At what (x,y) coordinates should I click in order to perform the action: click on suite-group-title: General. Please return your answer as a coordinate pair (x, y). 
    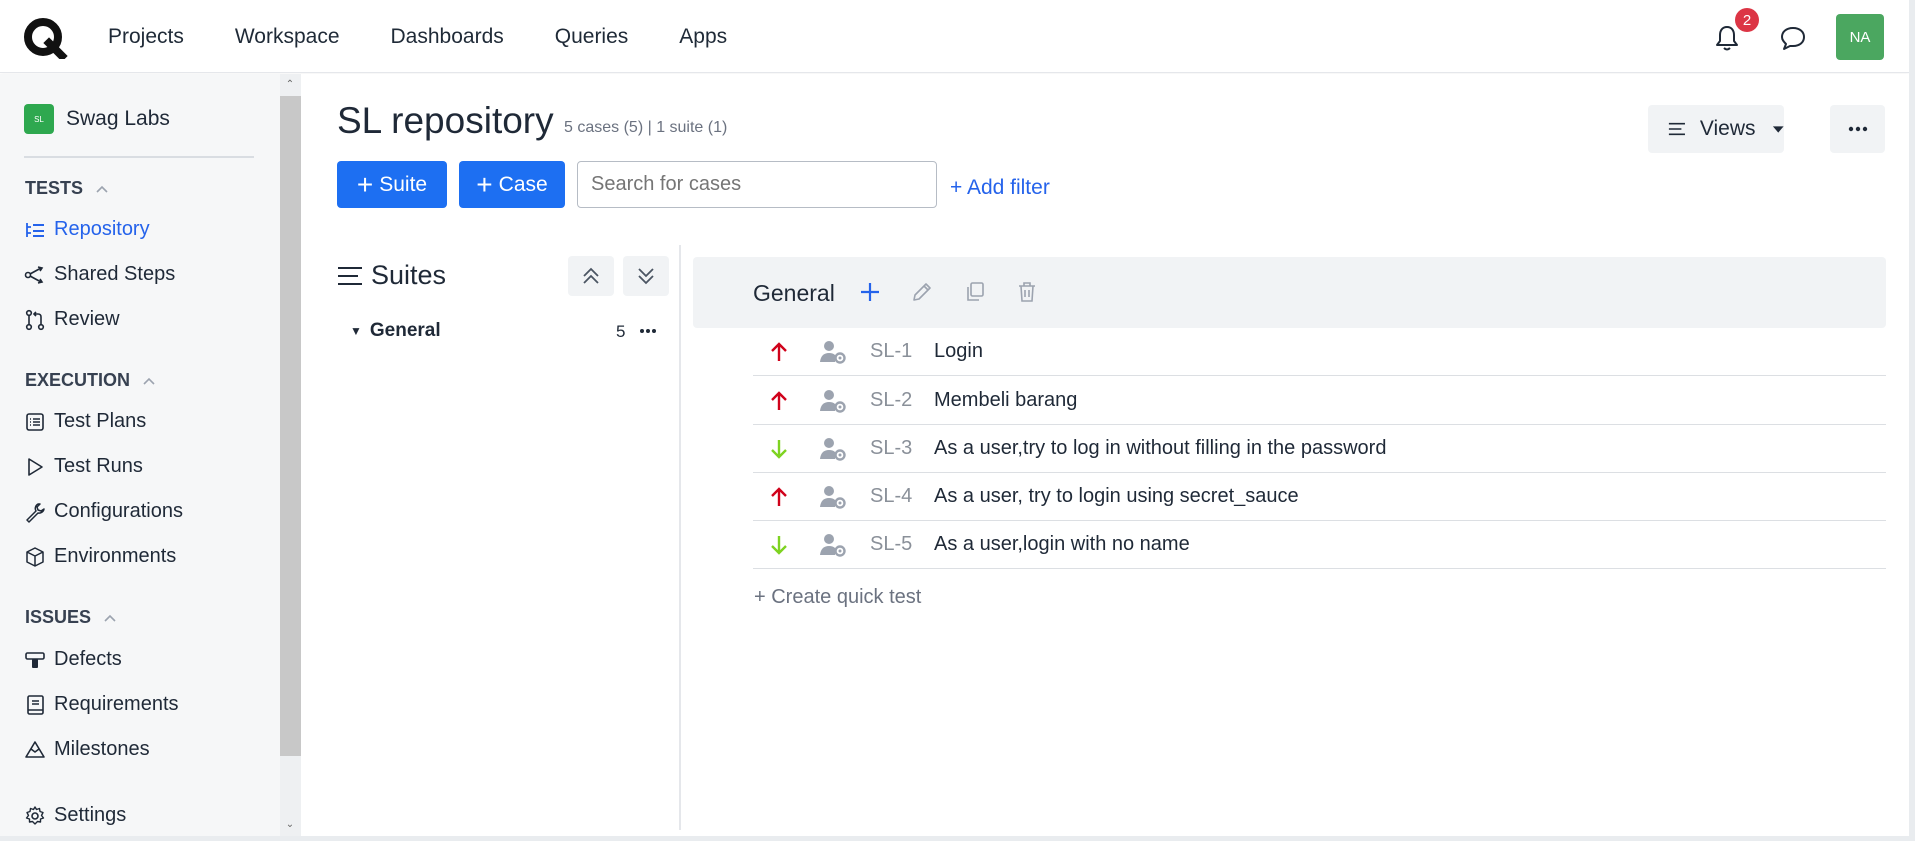
    Looking at the image, I should click on (794, 293).